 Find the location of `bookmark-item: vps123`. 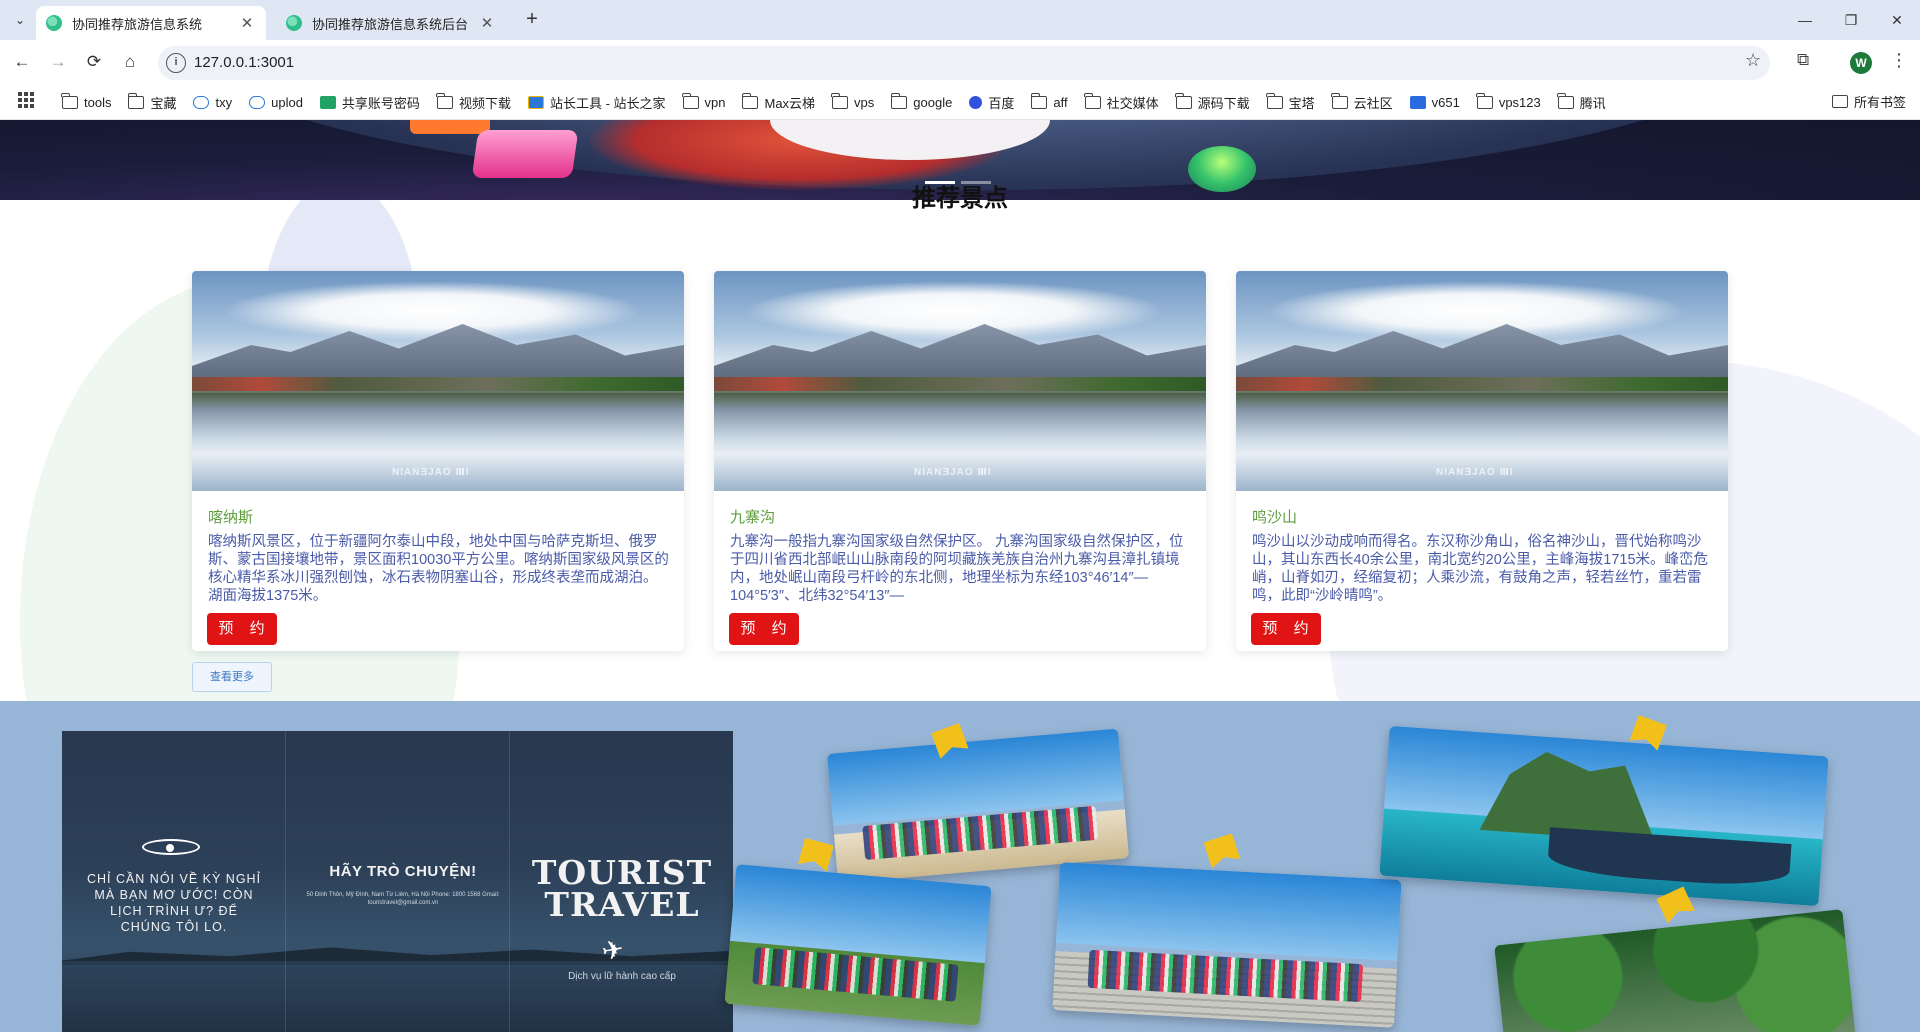

bookmark-item: vps123 is located at coordinates (1508, 101).